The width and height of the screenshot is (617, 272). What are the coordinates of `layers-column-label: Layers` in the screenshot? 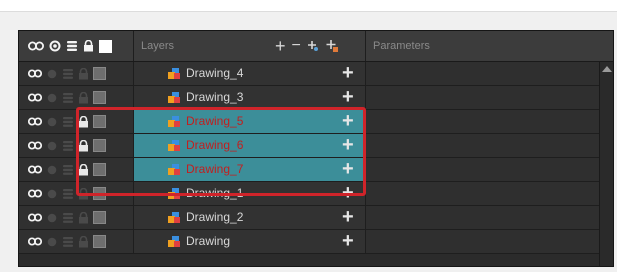 It's located at (158, 46).